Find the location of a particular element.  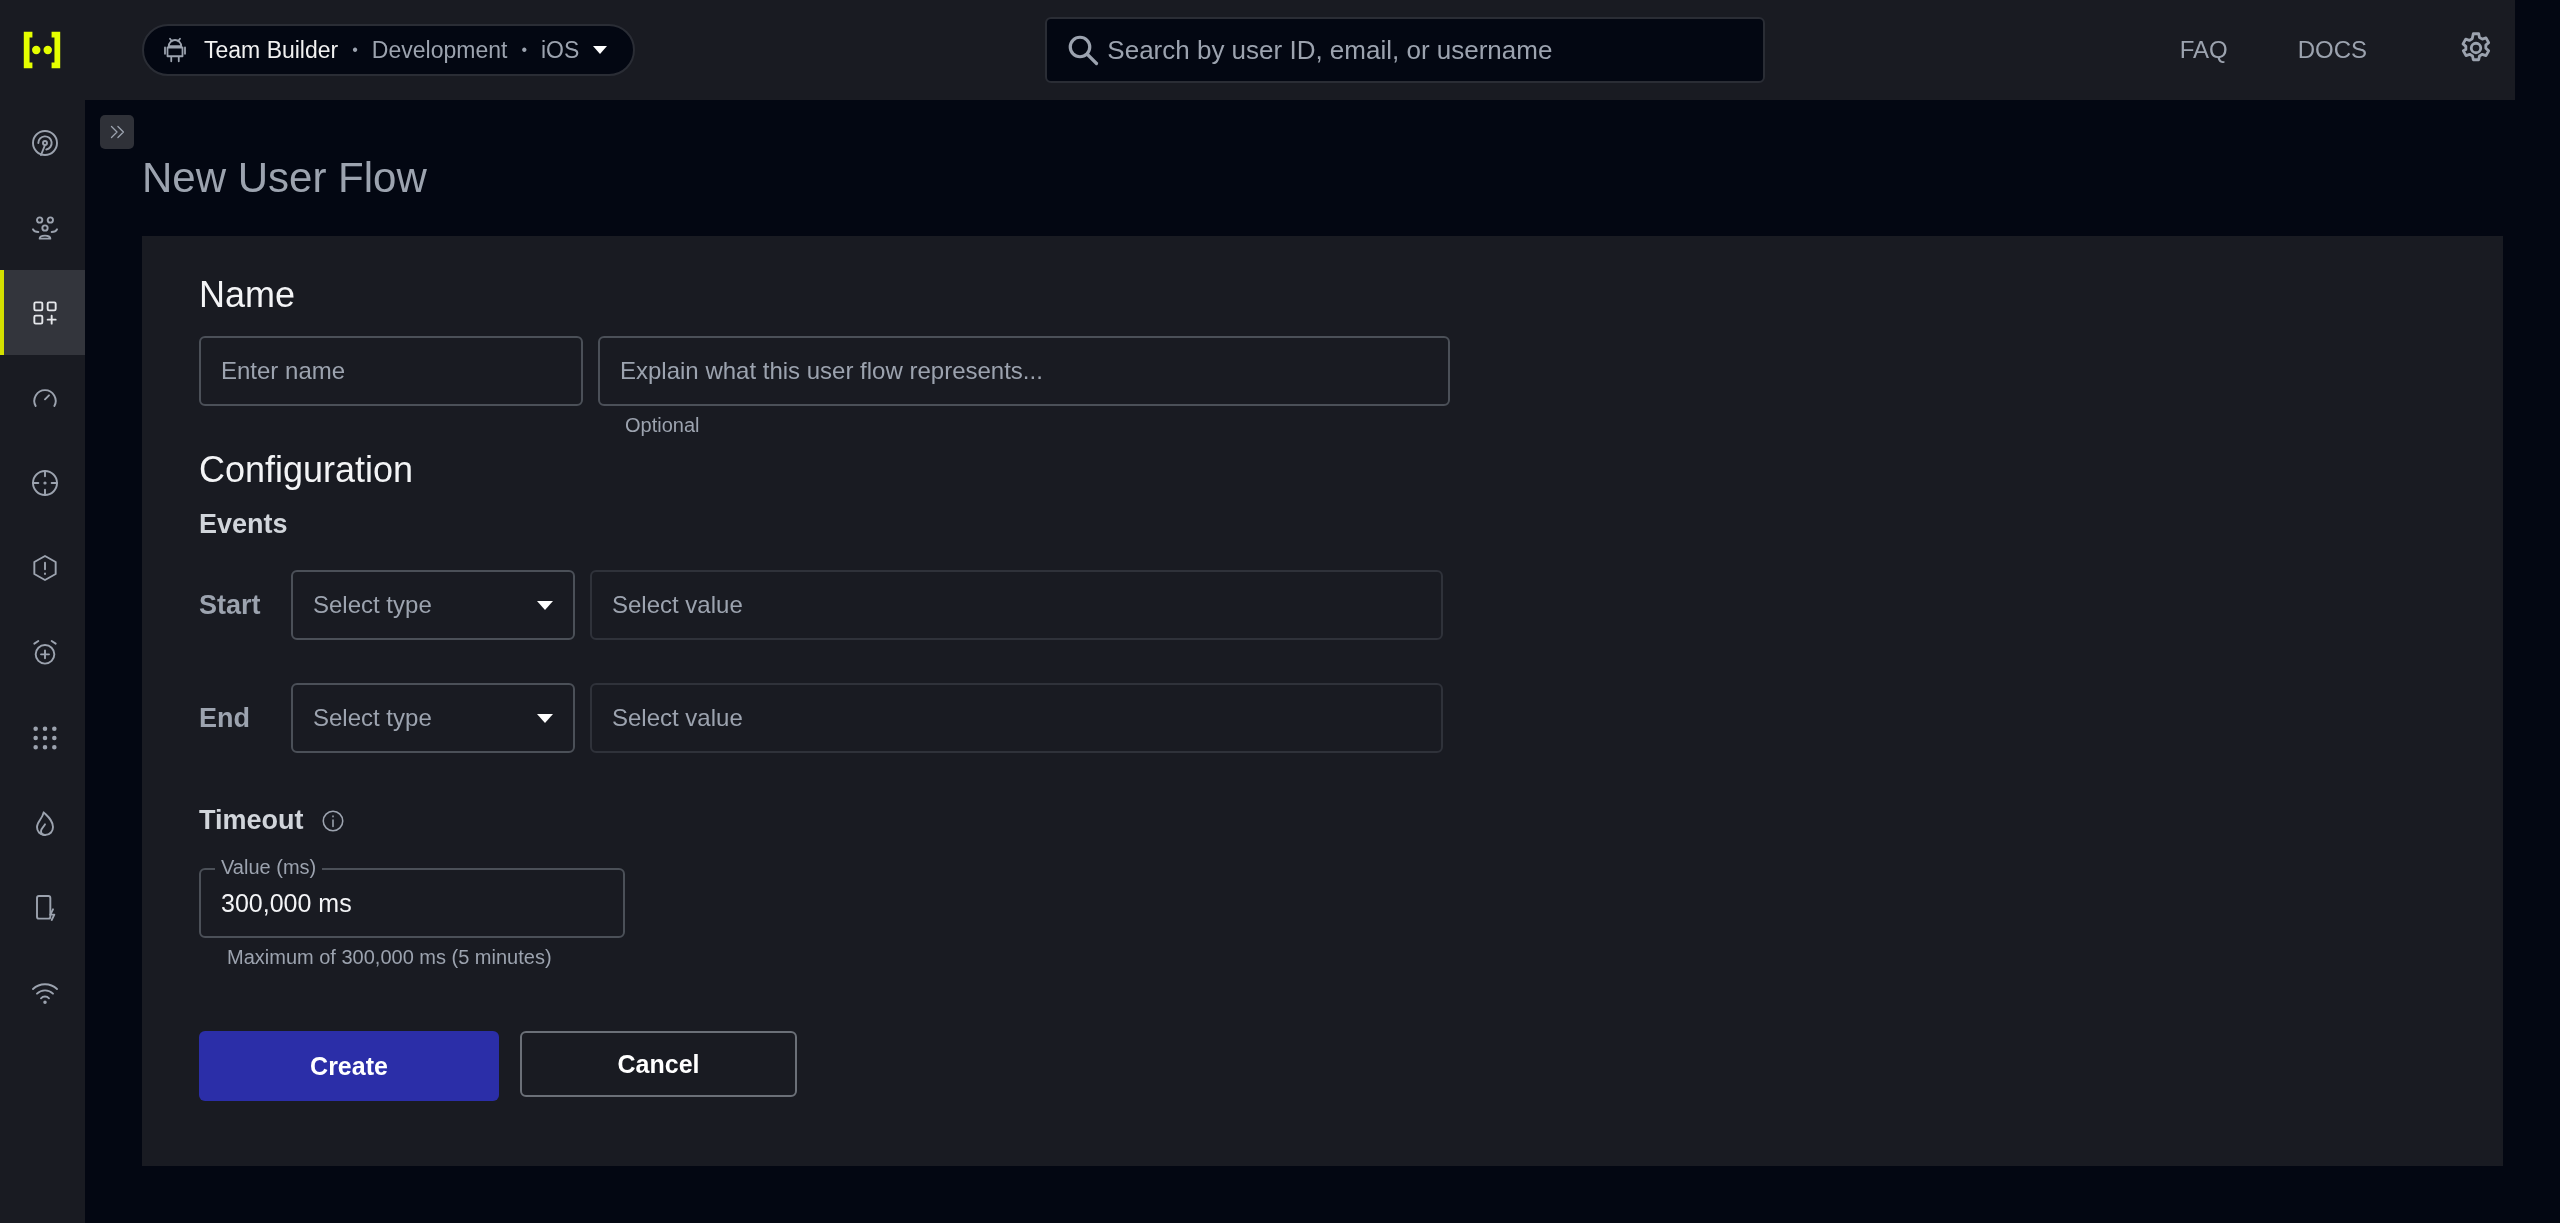

name-field: Enter name is located at coordinates (391, 371).